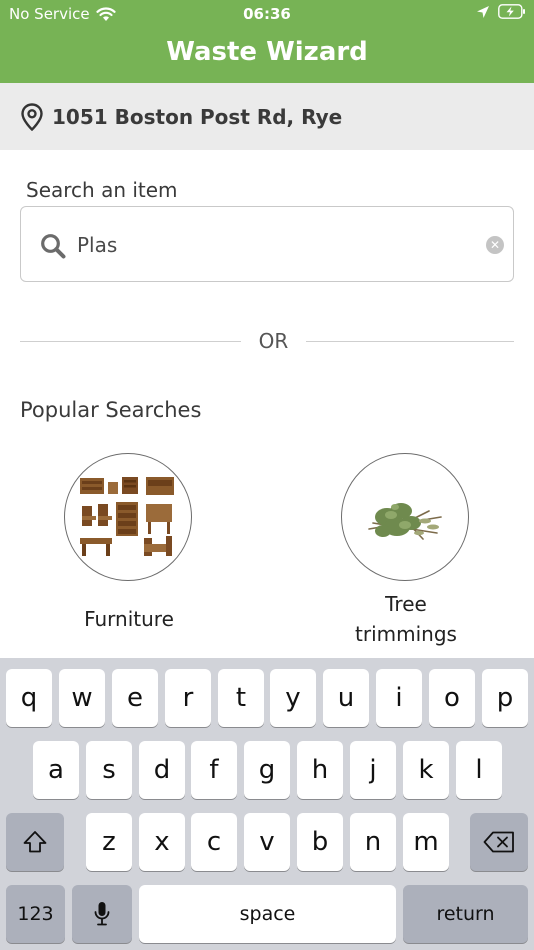 Image resolution: width=534 pixels, height=950 pixels. Describe the element at coordinates (273, 341) in the screenshot. I see `or-text: OR` at that location.